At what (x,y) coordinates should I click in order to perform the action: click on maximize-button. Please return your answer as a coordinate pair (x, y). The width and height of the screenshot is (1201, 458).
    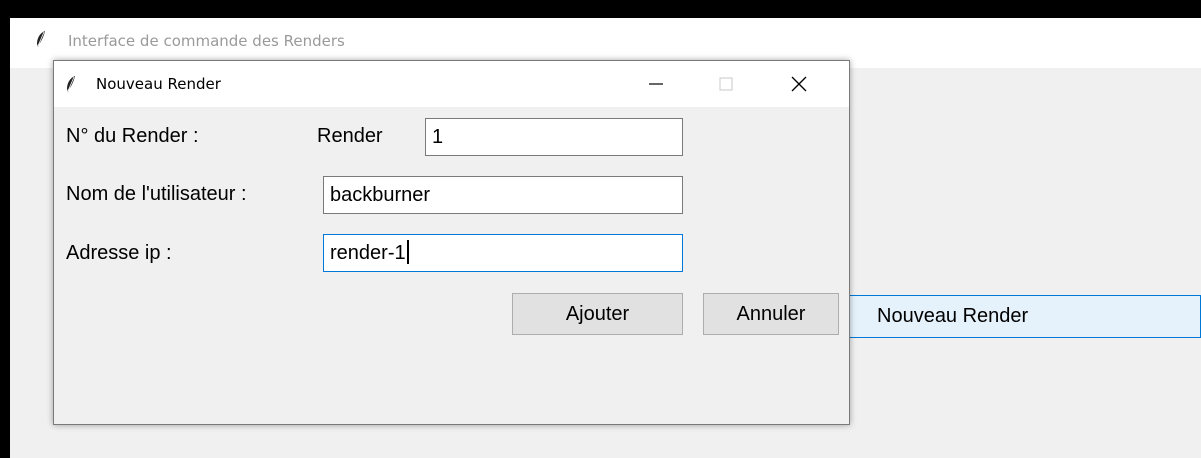
    Looking at the image, I should click on (726, 84).